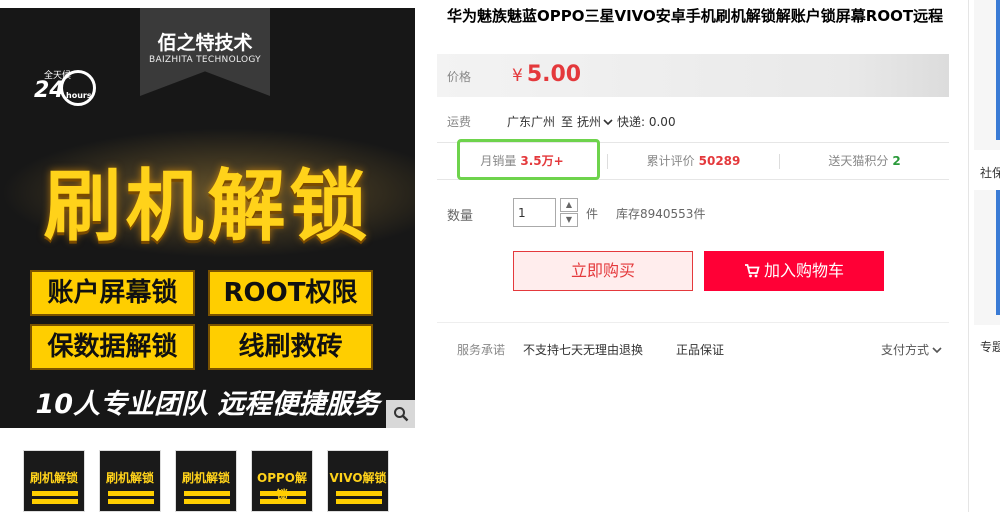 Image resolution: width=1000 pixels, height=512 pixels. I want to click on review-count-value: 50289, so click(719, 161).